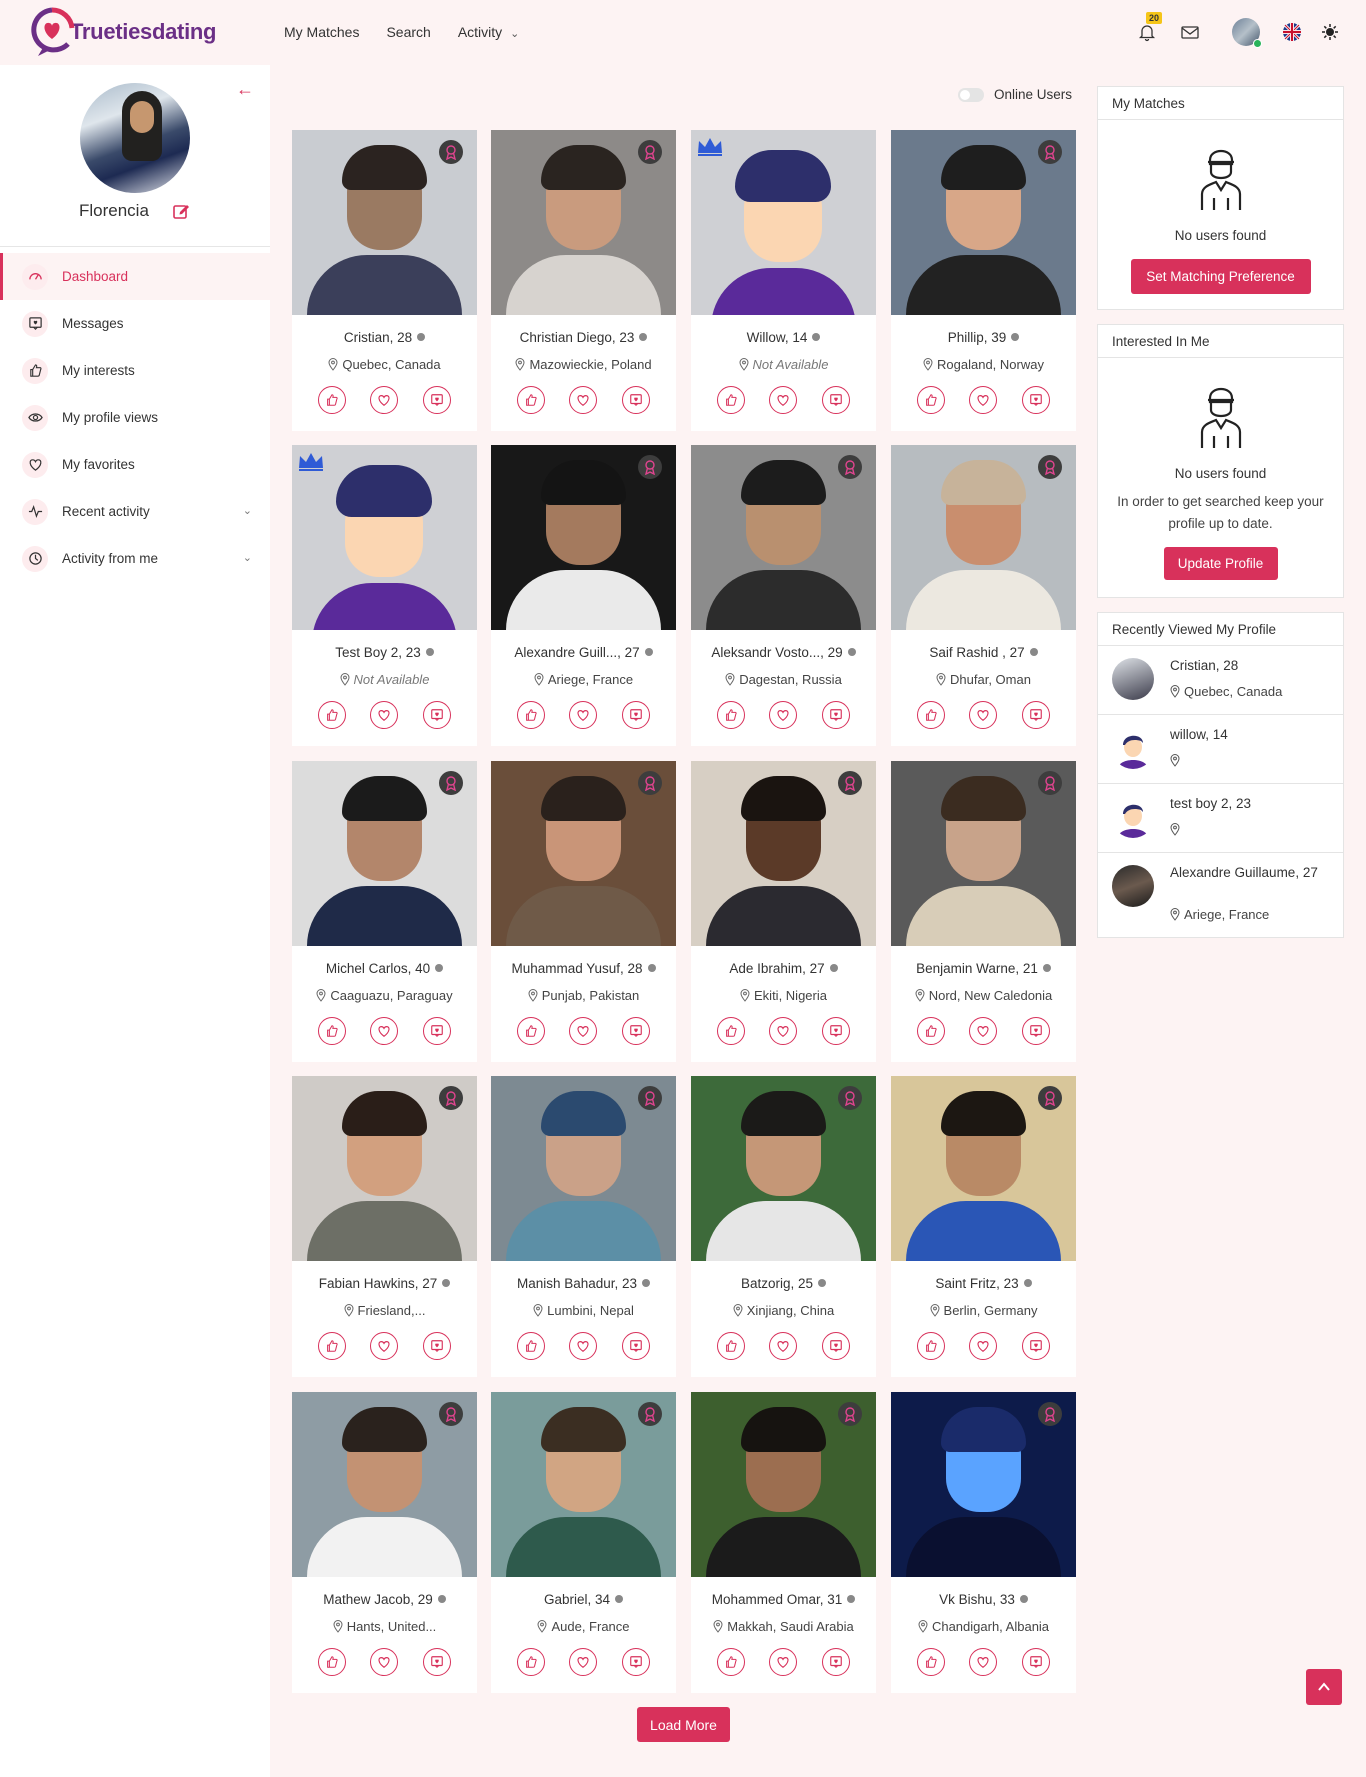 The height and width of the screenshot is (1777, 1366). What do you see at coordinates (971, 94) in the screenshot?
I see `online-users-toggle` at bounding box center [971, 94].